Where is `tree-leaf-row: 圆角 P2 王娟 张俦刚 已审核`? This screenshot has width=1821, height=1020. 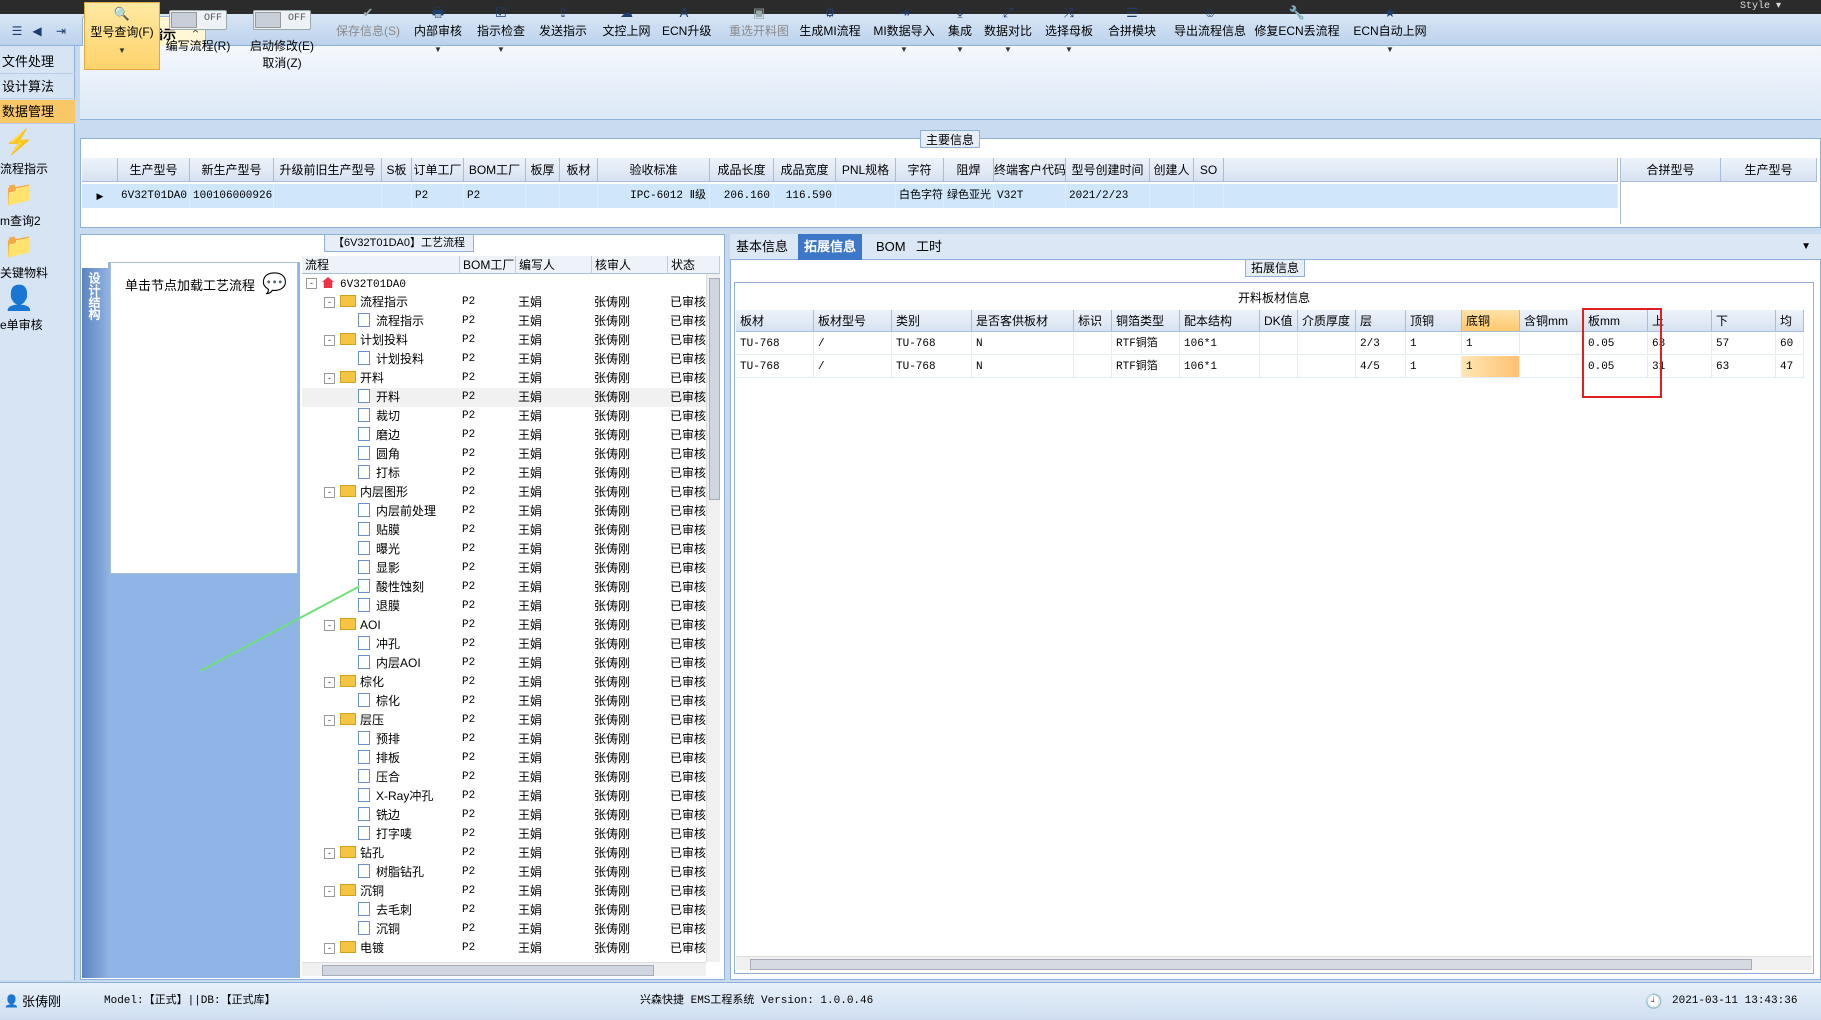
tree-leaf-row: 圆角 P2 王娟 张俦刚 已审核 is located at coordinates (511, 454).